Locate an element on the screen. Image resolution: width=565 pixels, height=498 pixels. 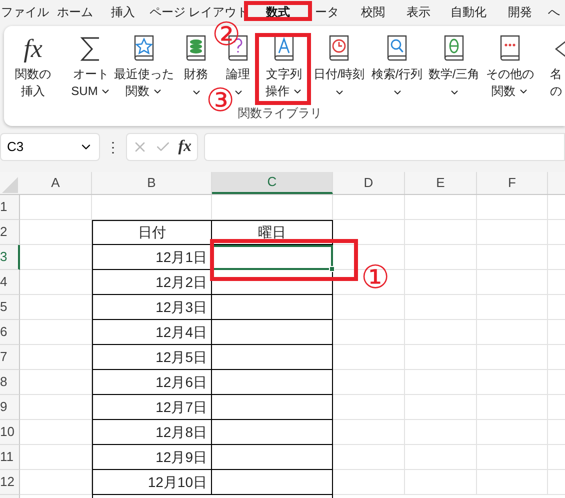
row-header: 2 is located at coordinates (10, 232).